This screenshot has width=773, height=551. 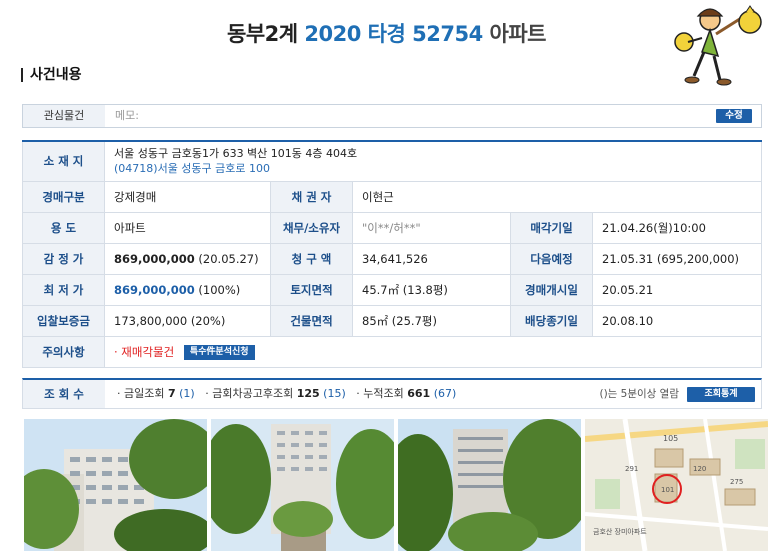 I want to click on debtor-value: "이**/허**", so click(x=431, y=227).